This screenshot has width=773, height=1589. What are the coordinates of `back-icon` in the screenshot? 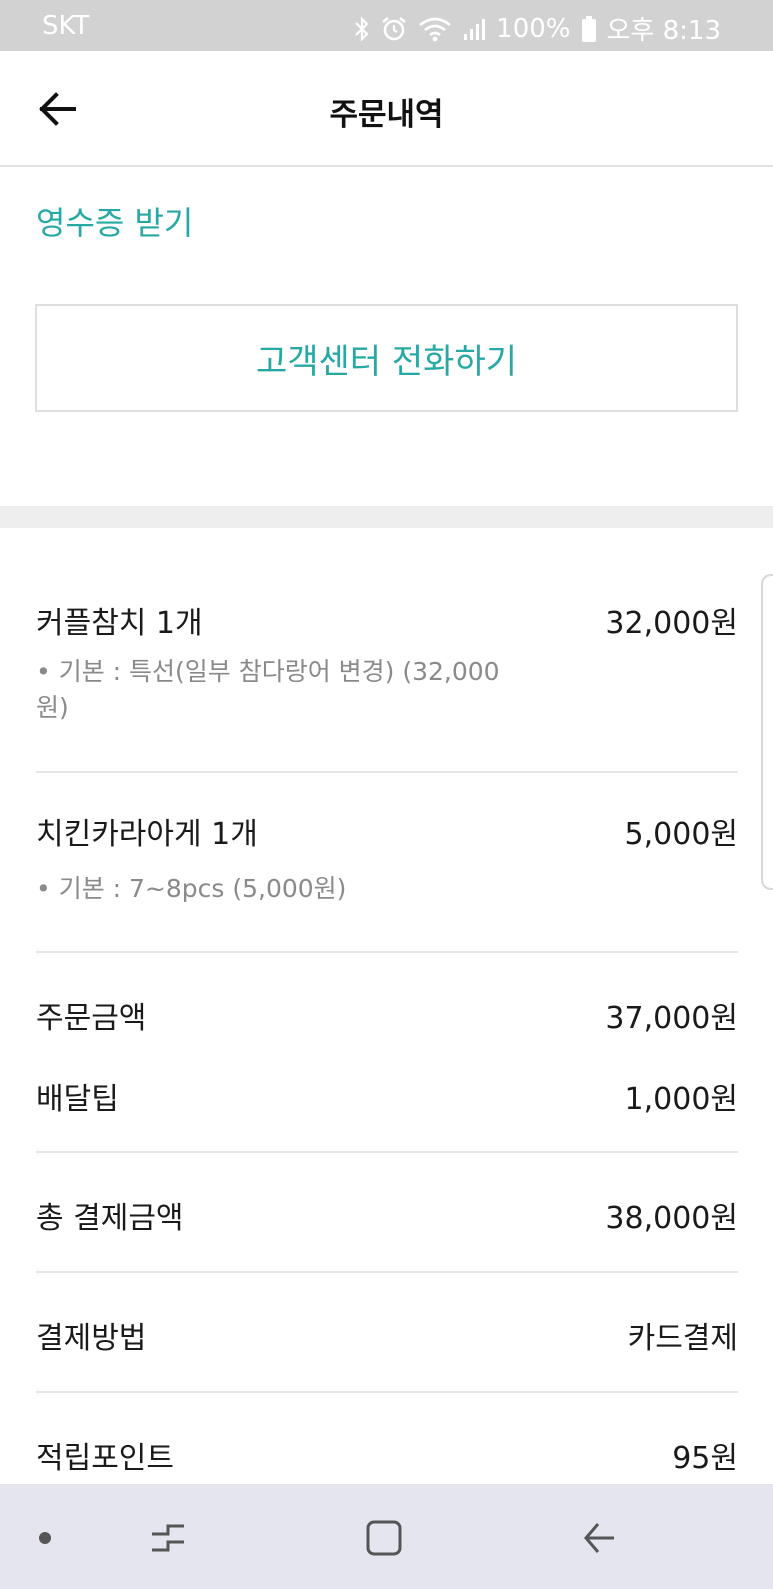 It's located at (600, 1540).